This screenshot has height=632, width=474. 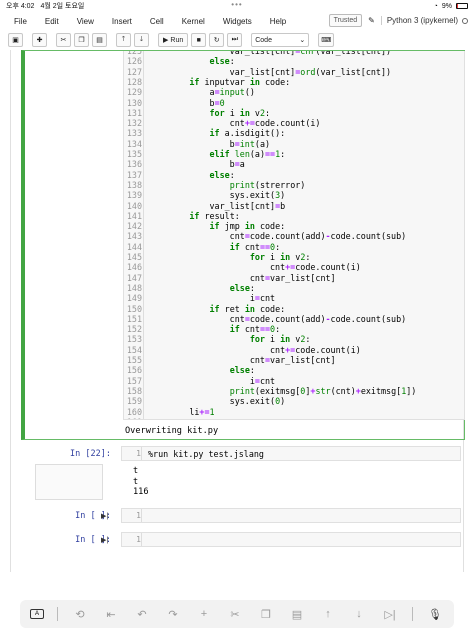 What do you see at coordinates (294, 185) in the screenshot?
I see `code-line: 138 print(strerror)` at bounding box center [294, 185].